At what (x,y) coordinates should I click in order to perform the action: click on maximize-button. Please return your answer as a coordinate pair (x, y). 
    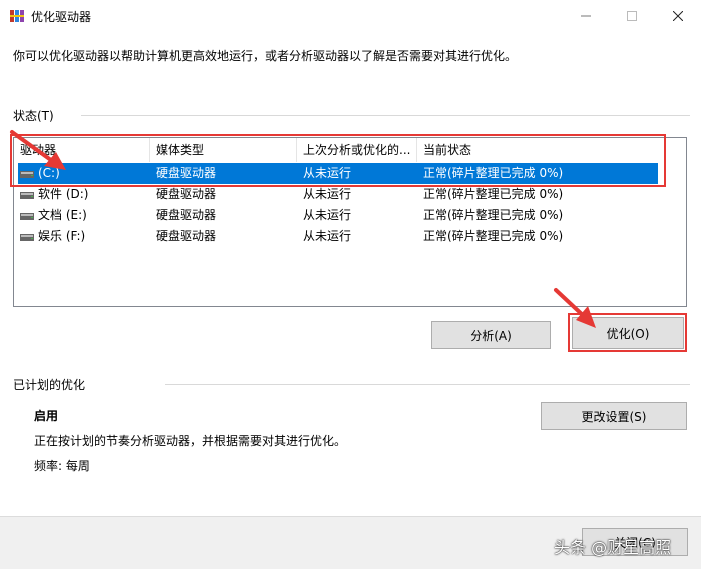
    Looking at the image, I should click on (632, 15).